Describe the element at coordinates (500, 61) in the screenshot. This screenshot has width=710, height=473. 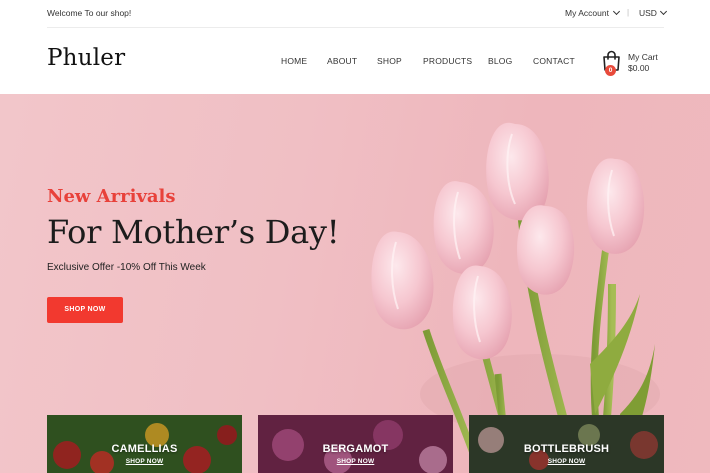
I see `nav-item-blog: BLOG` at that location.